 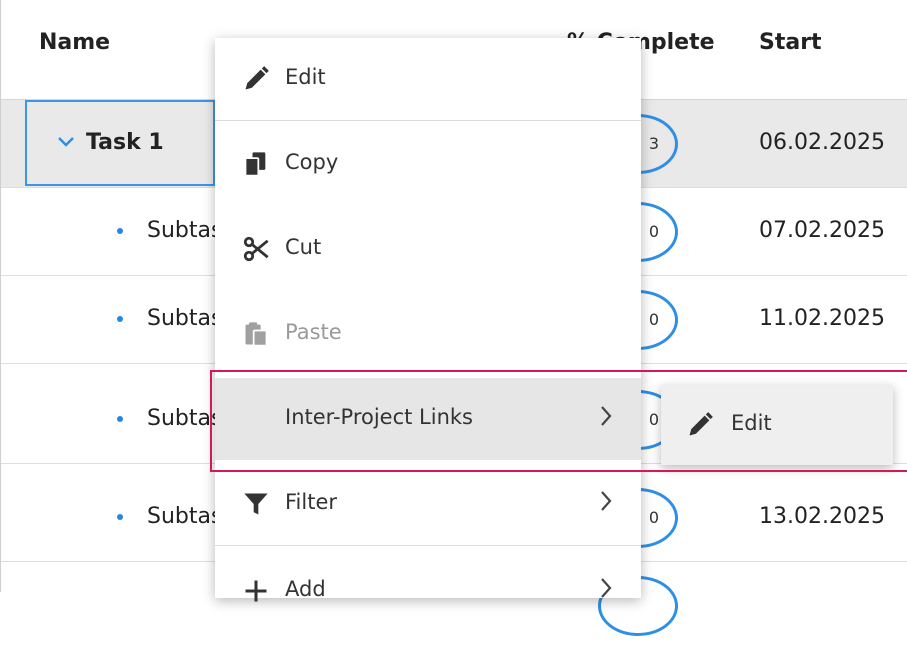 I want to click on filter-icon, so click(x=256, y=504).